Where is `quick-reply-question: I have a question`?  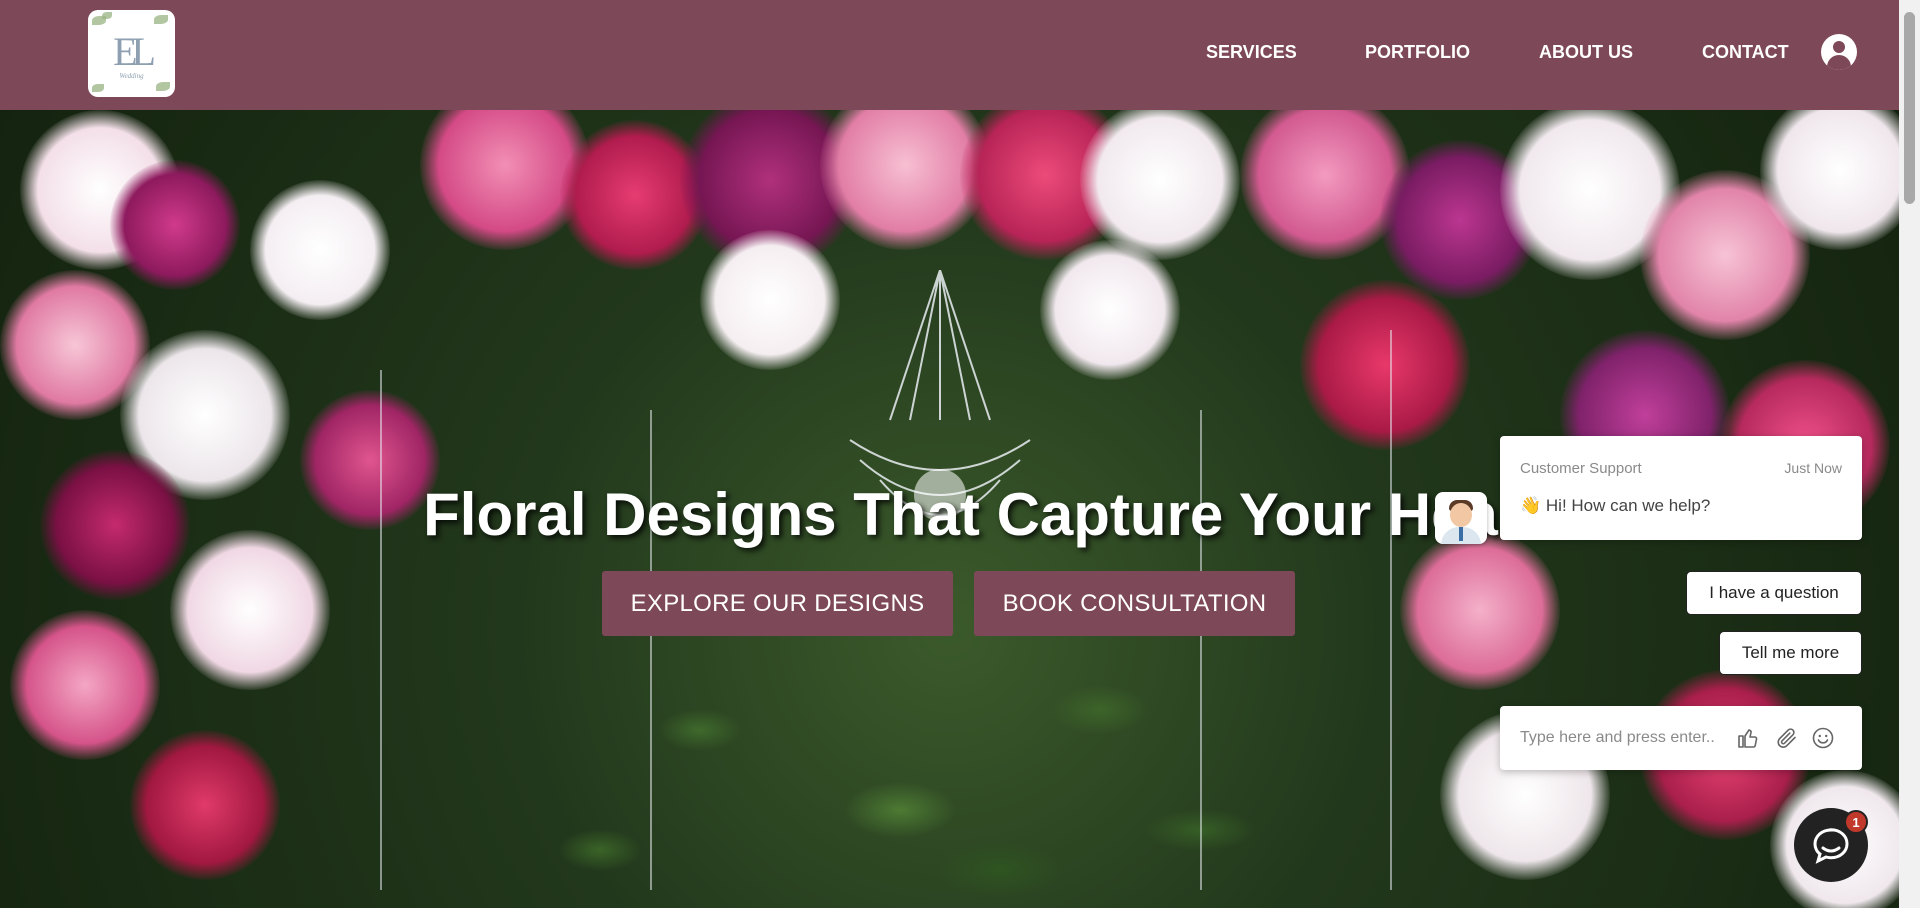 quick-reply-question: I have a question is located at coordinates (1774, 593).